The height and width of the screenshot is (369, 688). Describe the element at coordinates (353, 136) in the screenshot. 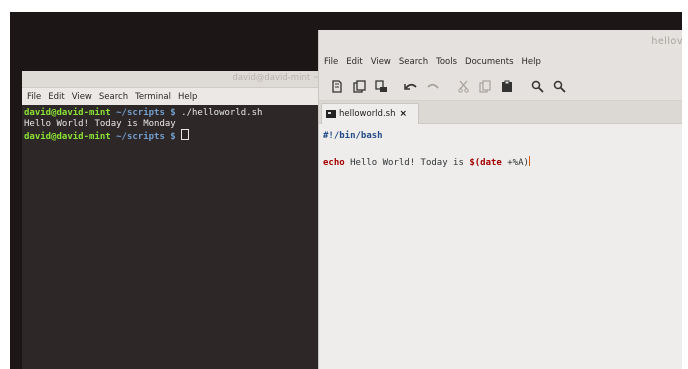

I see `code-line: #!/bin/bash` at that location.